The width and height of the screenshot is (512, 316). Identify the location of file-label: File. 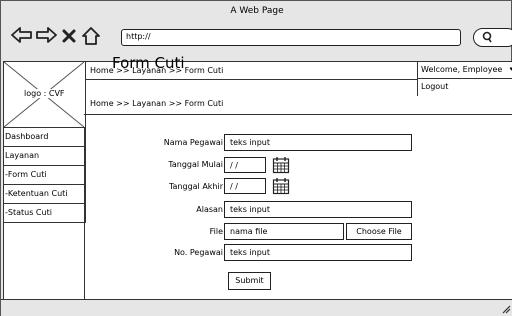
(216, 231).